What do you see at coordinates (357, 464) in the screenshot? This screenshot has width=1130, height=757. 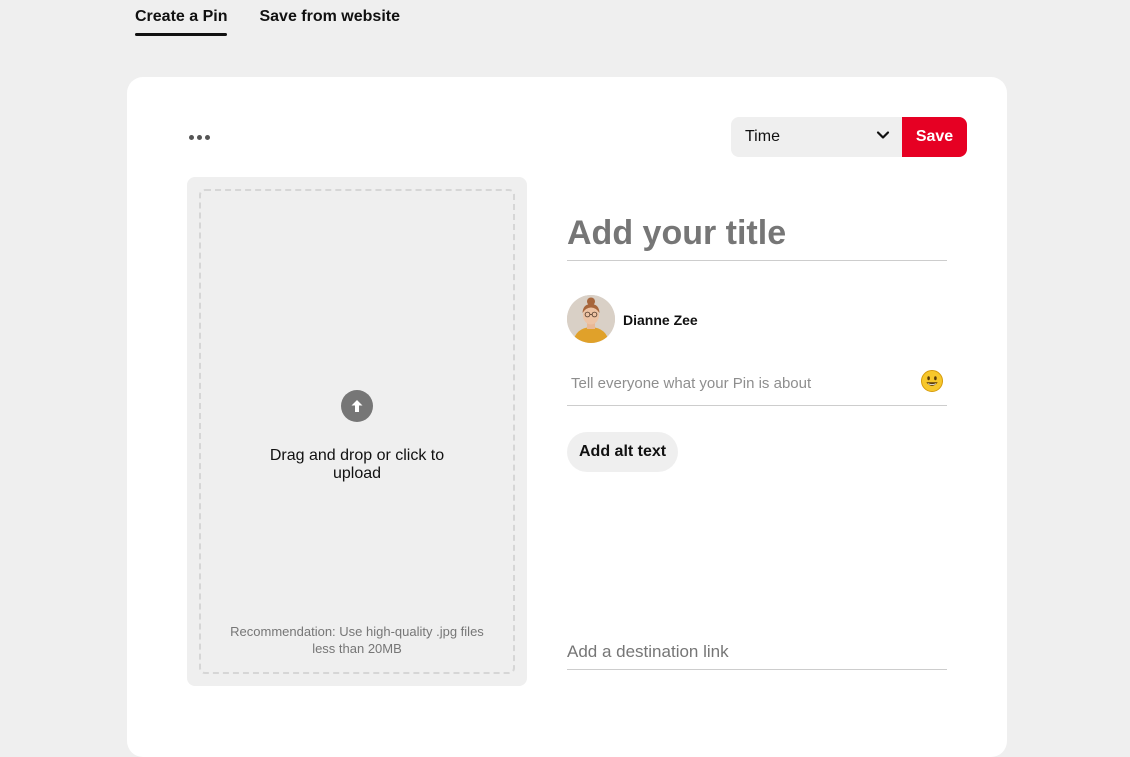 I see `upload-instruction: Drag and drop or click to upload` at bounding box center [357, 464].